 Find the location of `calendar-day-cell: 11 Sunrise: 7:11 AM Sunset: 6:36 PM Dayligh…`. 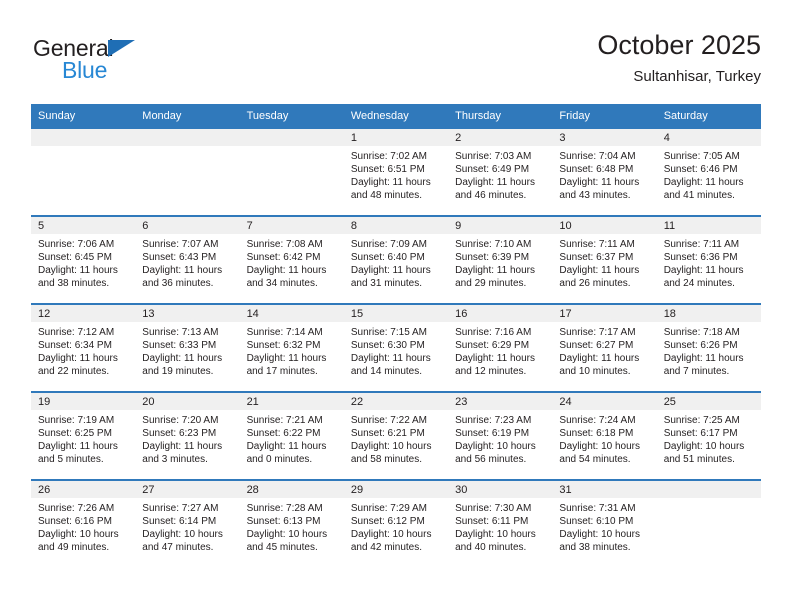

calendar-day-cell: 11 Sunrise: 7:11 AM Sunset: 6:36 PM Dayligh… is located at coordinates (708, 259).